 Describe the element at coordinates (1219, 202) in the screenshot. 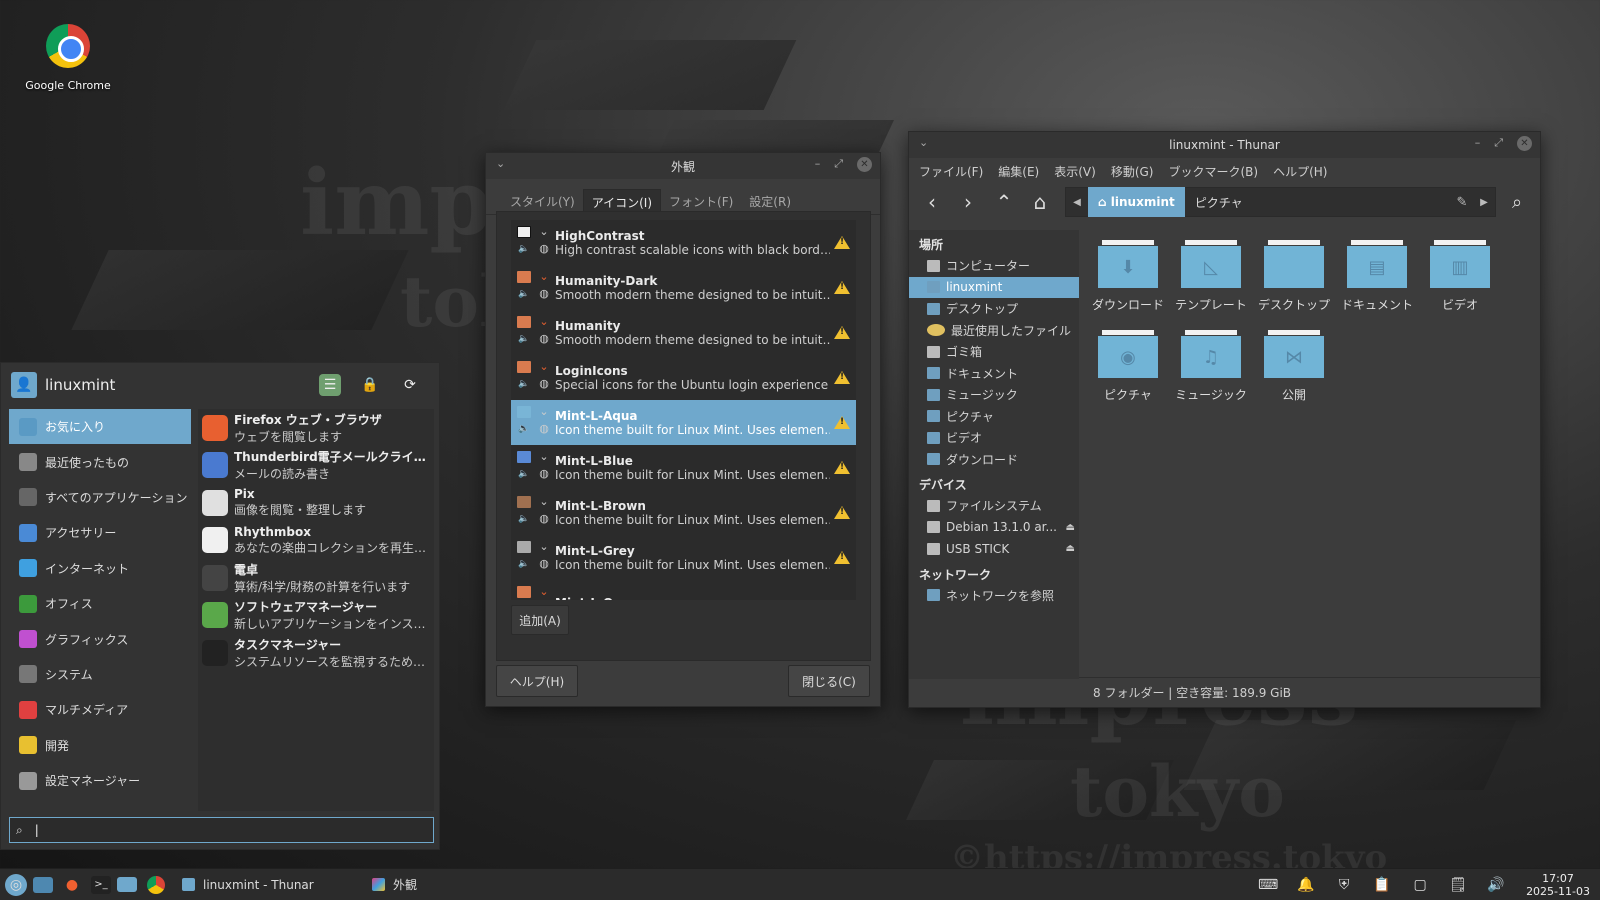

I see `path-segment-pictures: ピクチャ` at that location.